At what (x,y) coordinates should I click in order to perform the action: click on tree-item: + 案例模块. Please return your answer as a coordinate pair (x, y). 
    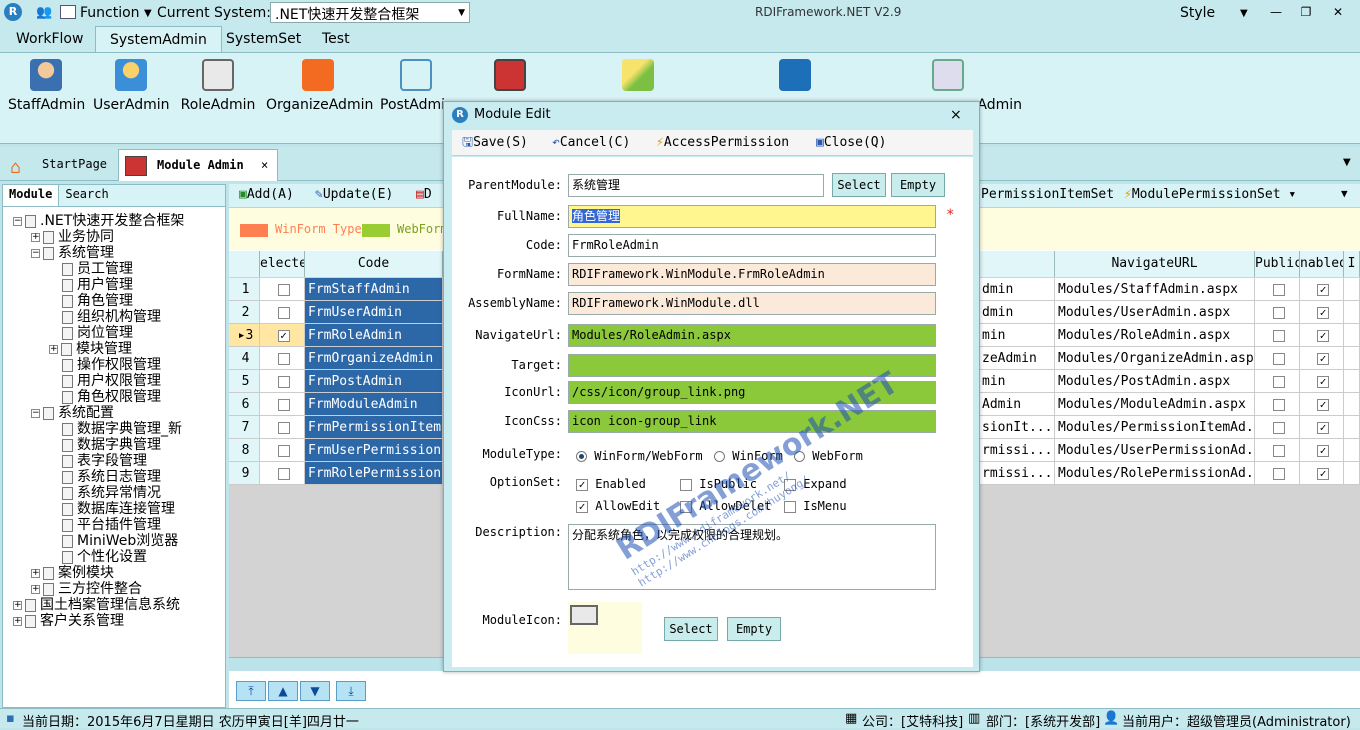
    Looking at the image, I should click on (72, 573).